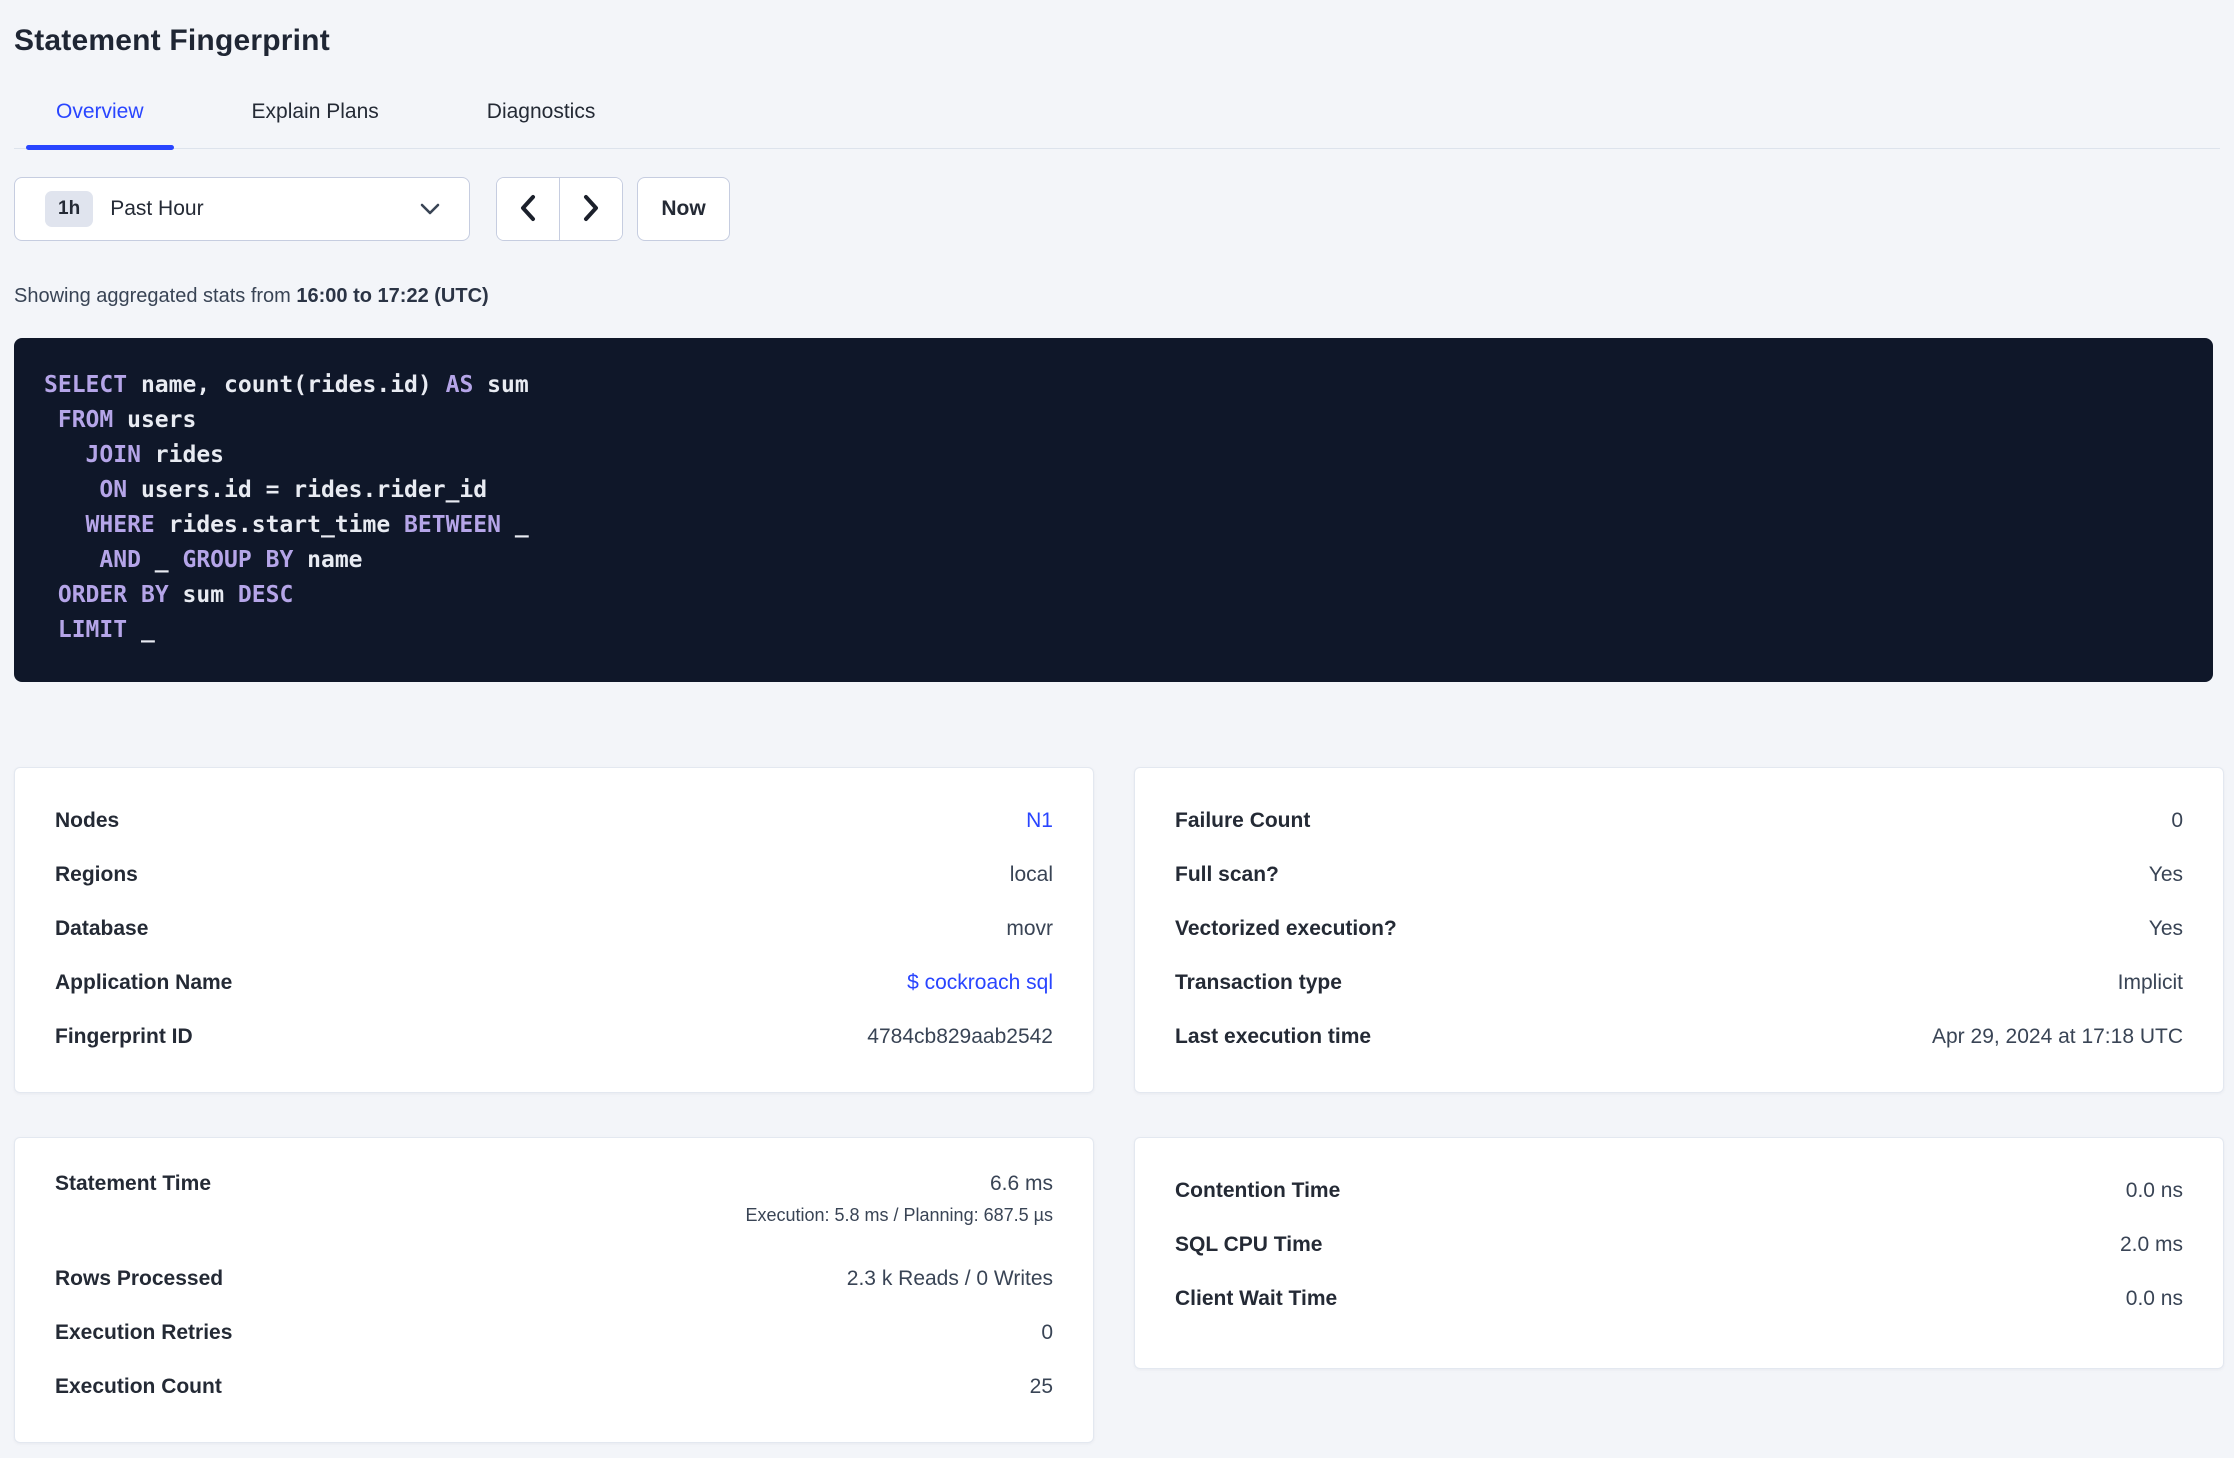 The image size is (2234, 1458). Describe the element at coordinates (100, 147) in the screenshot. I see `active-tab-underline` at that location.